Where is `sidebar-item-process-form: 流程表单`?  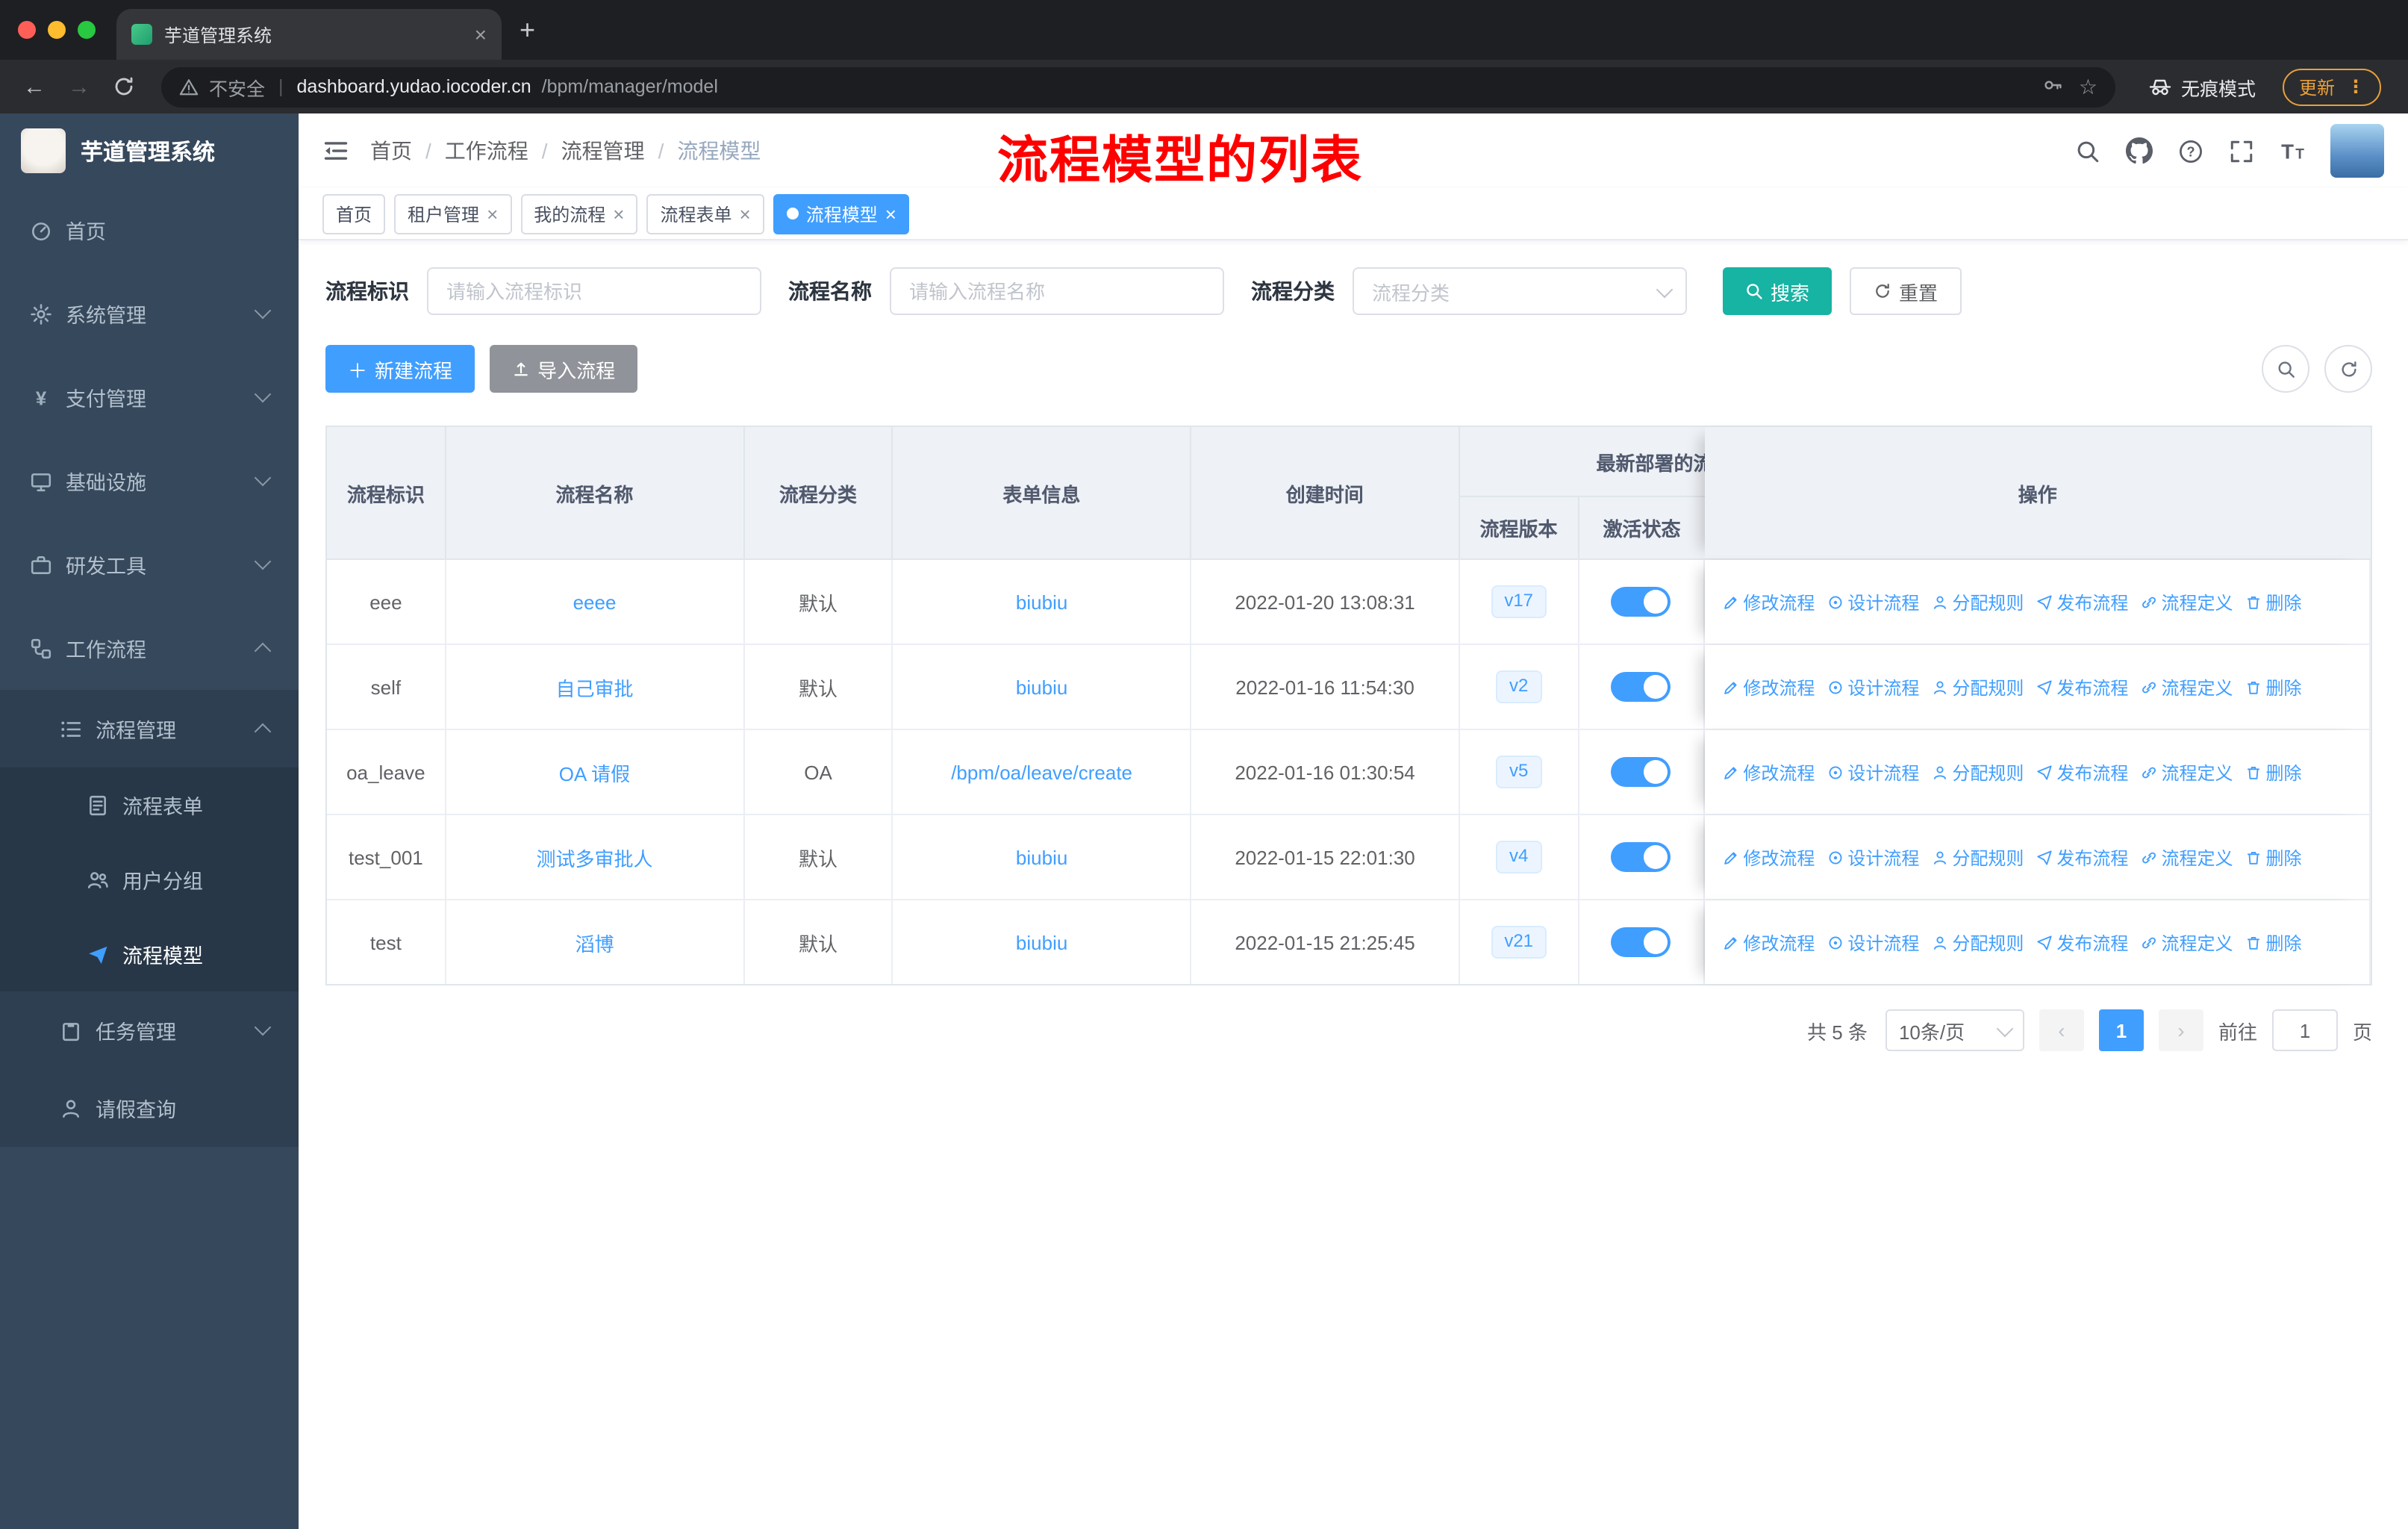
sidebar-item-process-form: 流程表单 is located at coordinates (149, 804).